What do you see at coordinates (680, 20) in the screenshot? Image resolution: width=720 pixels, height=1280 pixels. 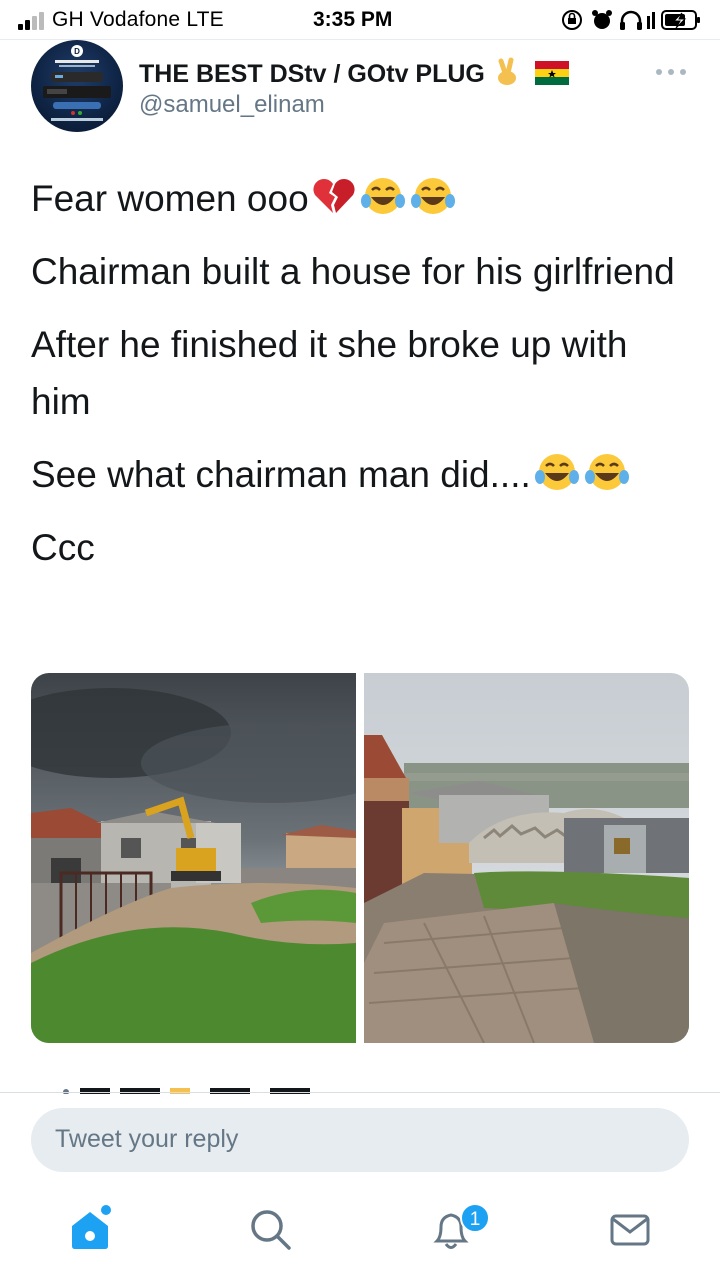 I see `battery-charging-icon` at bounding box center [680, 20].